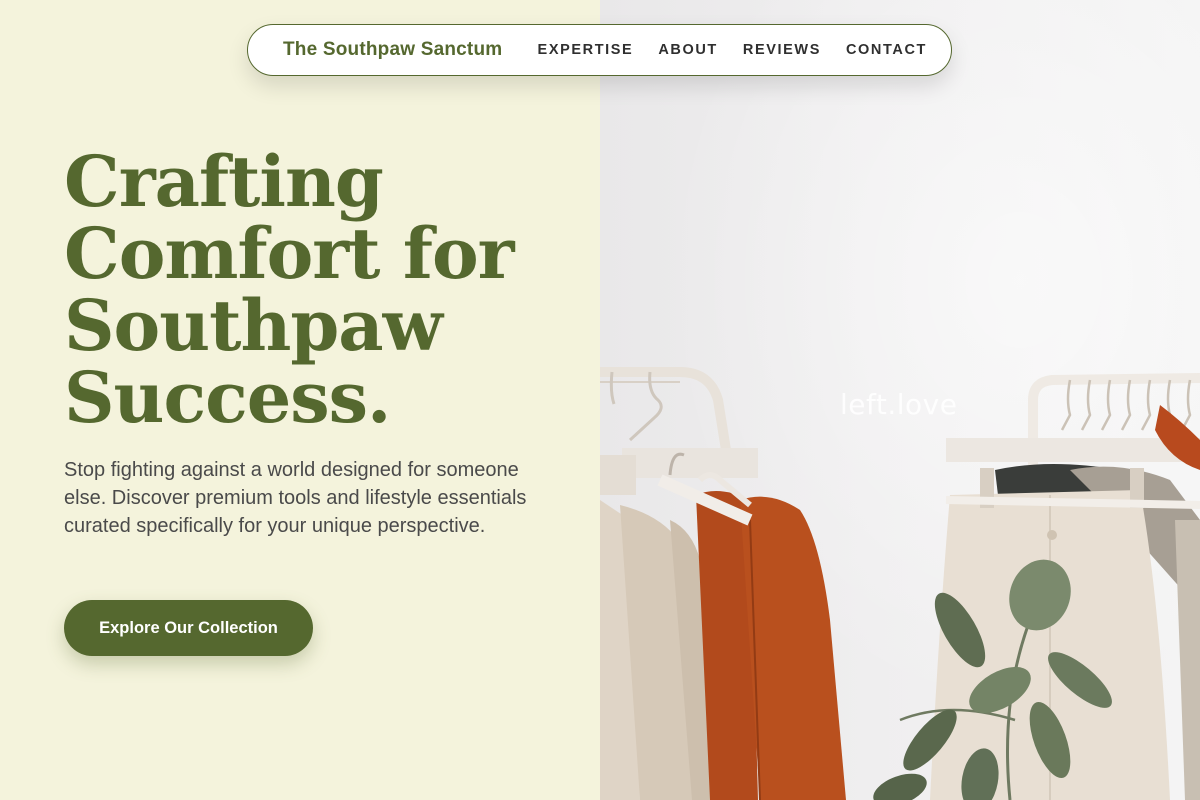 Image resolution: width=1200 pixels, height=800 pixels. I want to click on image-watermark: left.love, so click(899, 404).